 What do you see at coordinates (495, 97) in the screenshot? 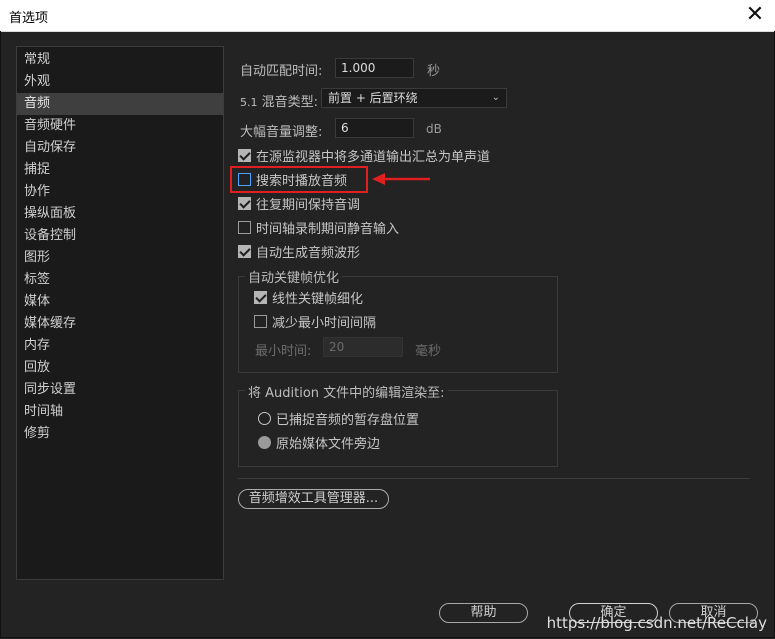
I see `chevron-down-icon: ⌄` at bounding box center [495, 97].